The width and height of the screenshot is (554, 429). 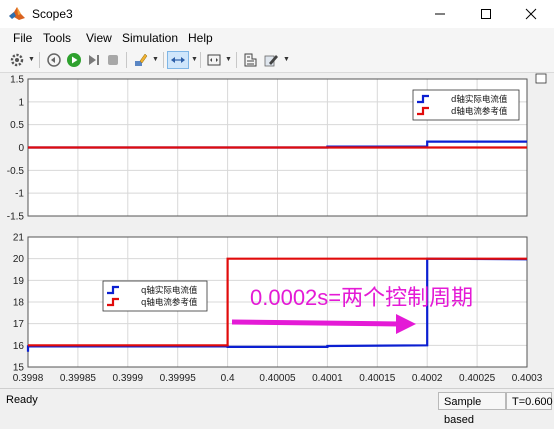 I want to click on x-tick-label: 0.39995, so click(x=178, y=378).